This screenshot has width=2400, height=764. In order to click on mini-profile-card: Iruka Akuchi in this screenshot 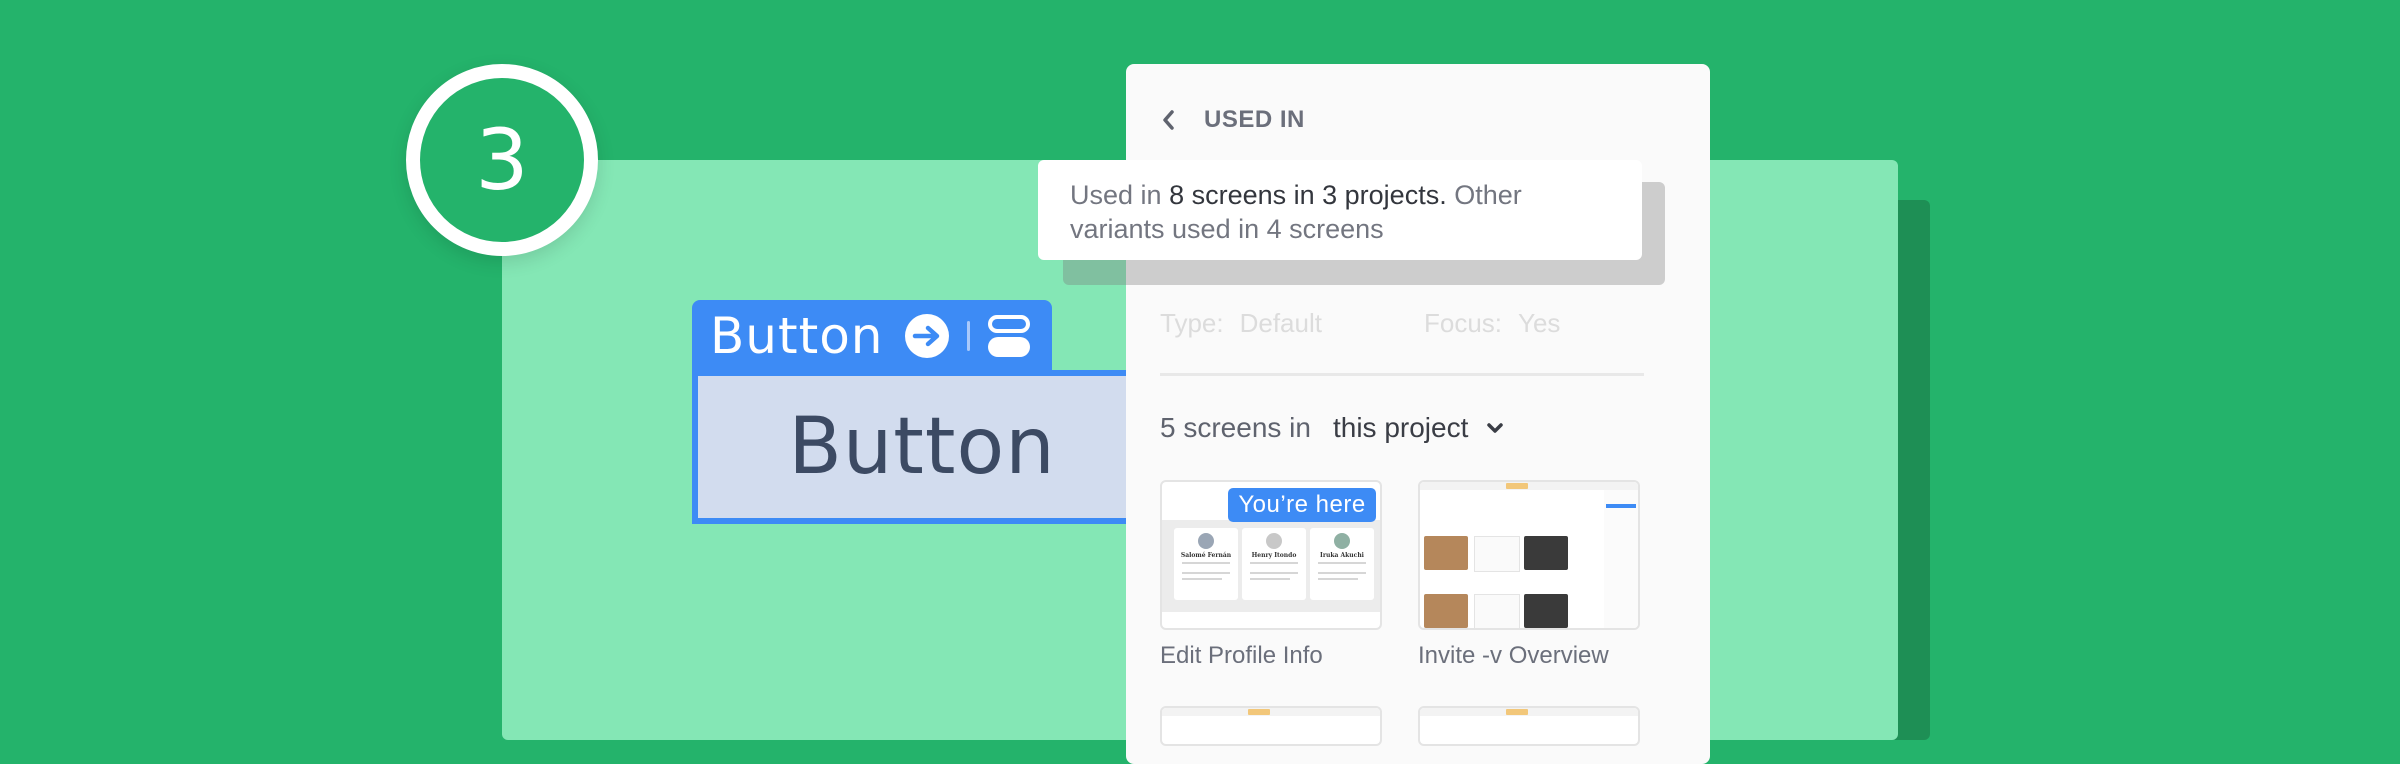, I will do `click(1342, 564)`.